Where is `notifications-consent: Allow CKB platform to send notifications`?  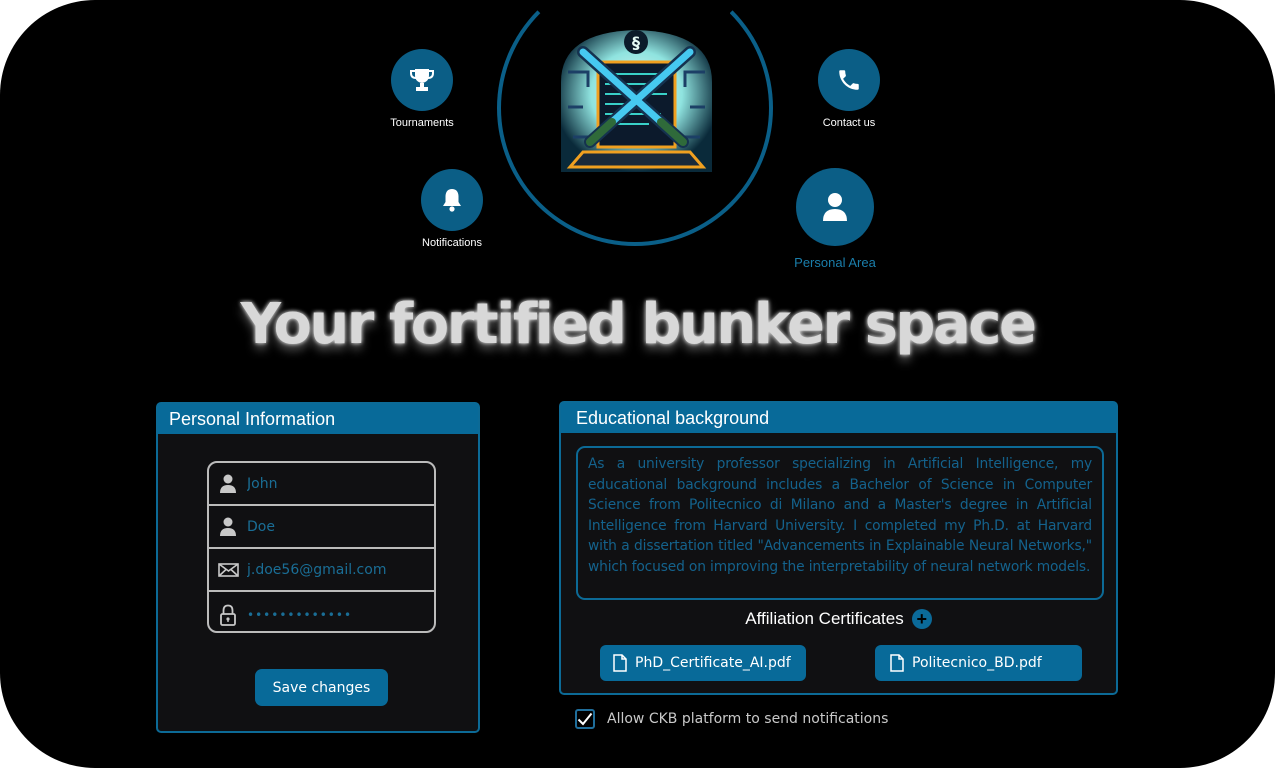 notifications-consent: Allow CKB platform to send notifications is located at coordinates (731, 719).